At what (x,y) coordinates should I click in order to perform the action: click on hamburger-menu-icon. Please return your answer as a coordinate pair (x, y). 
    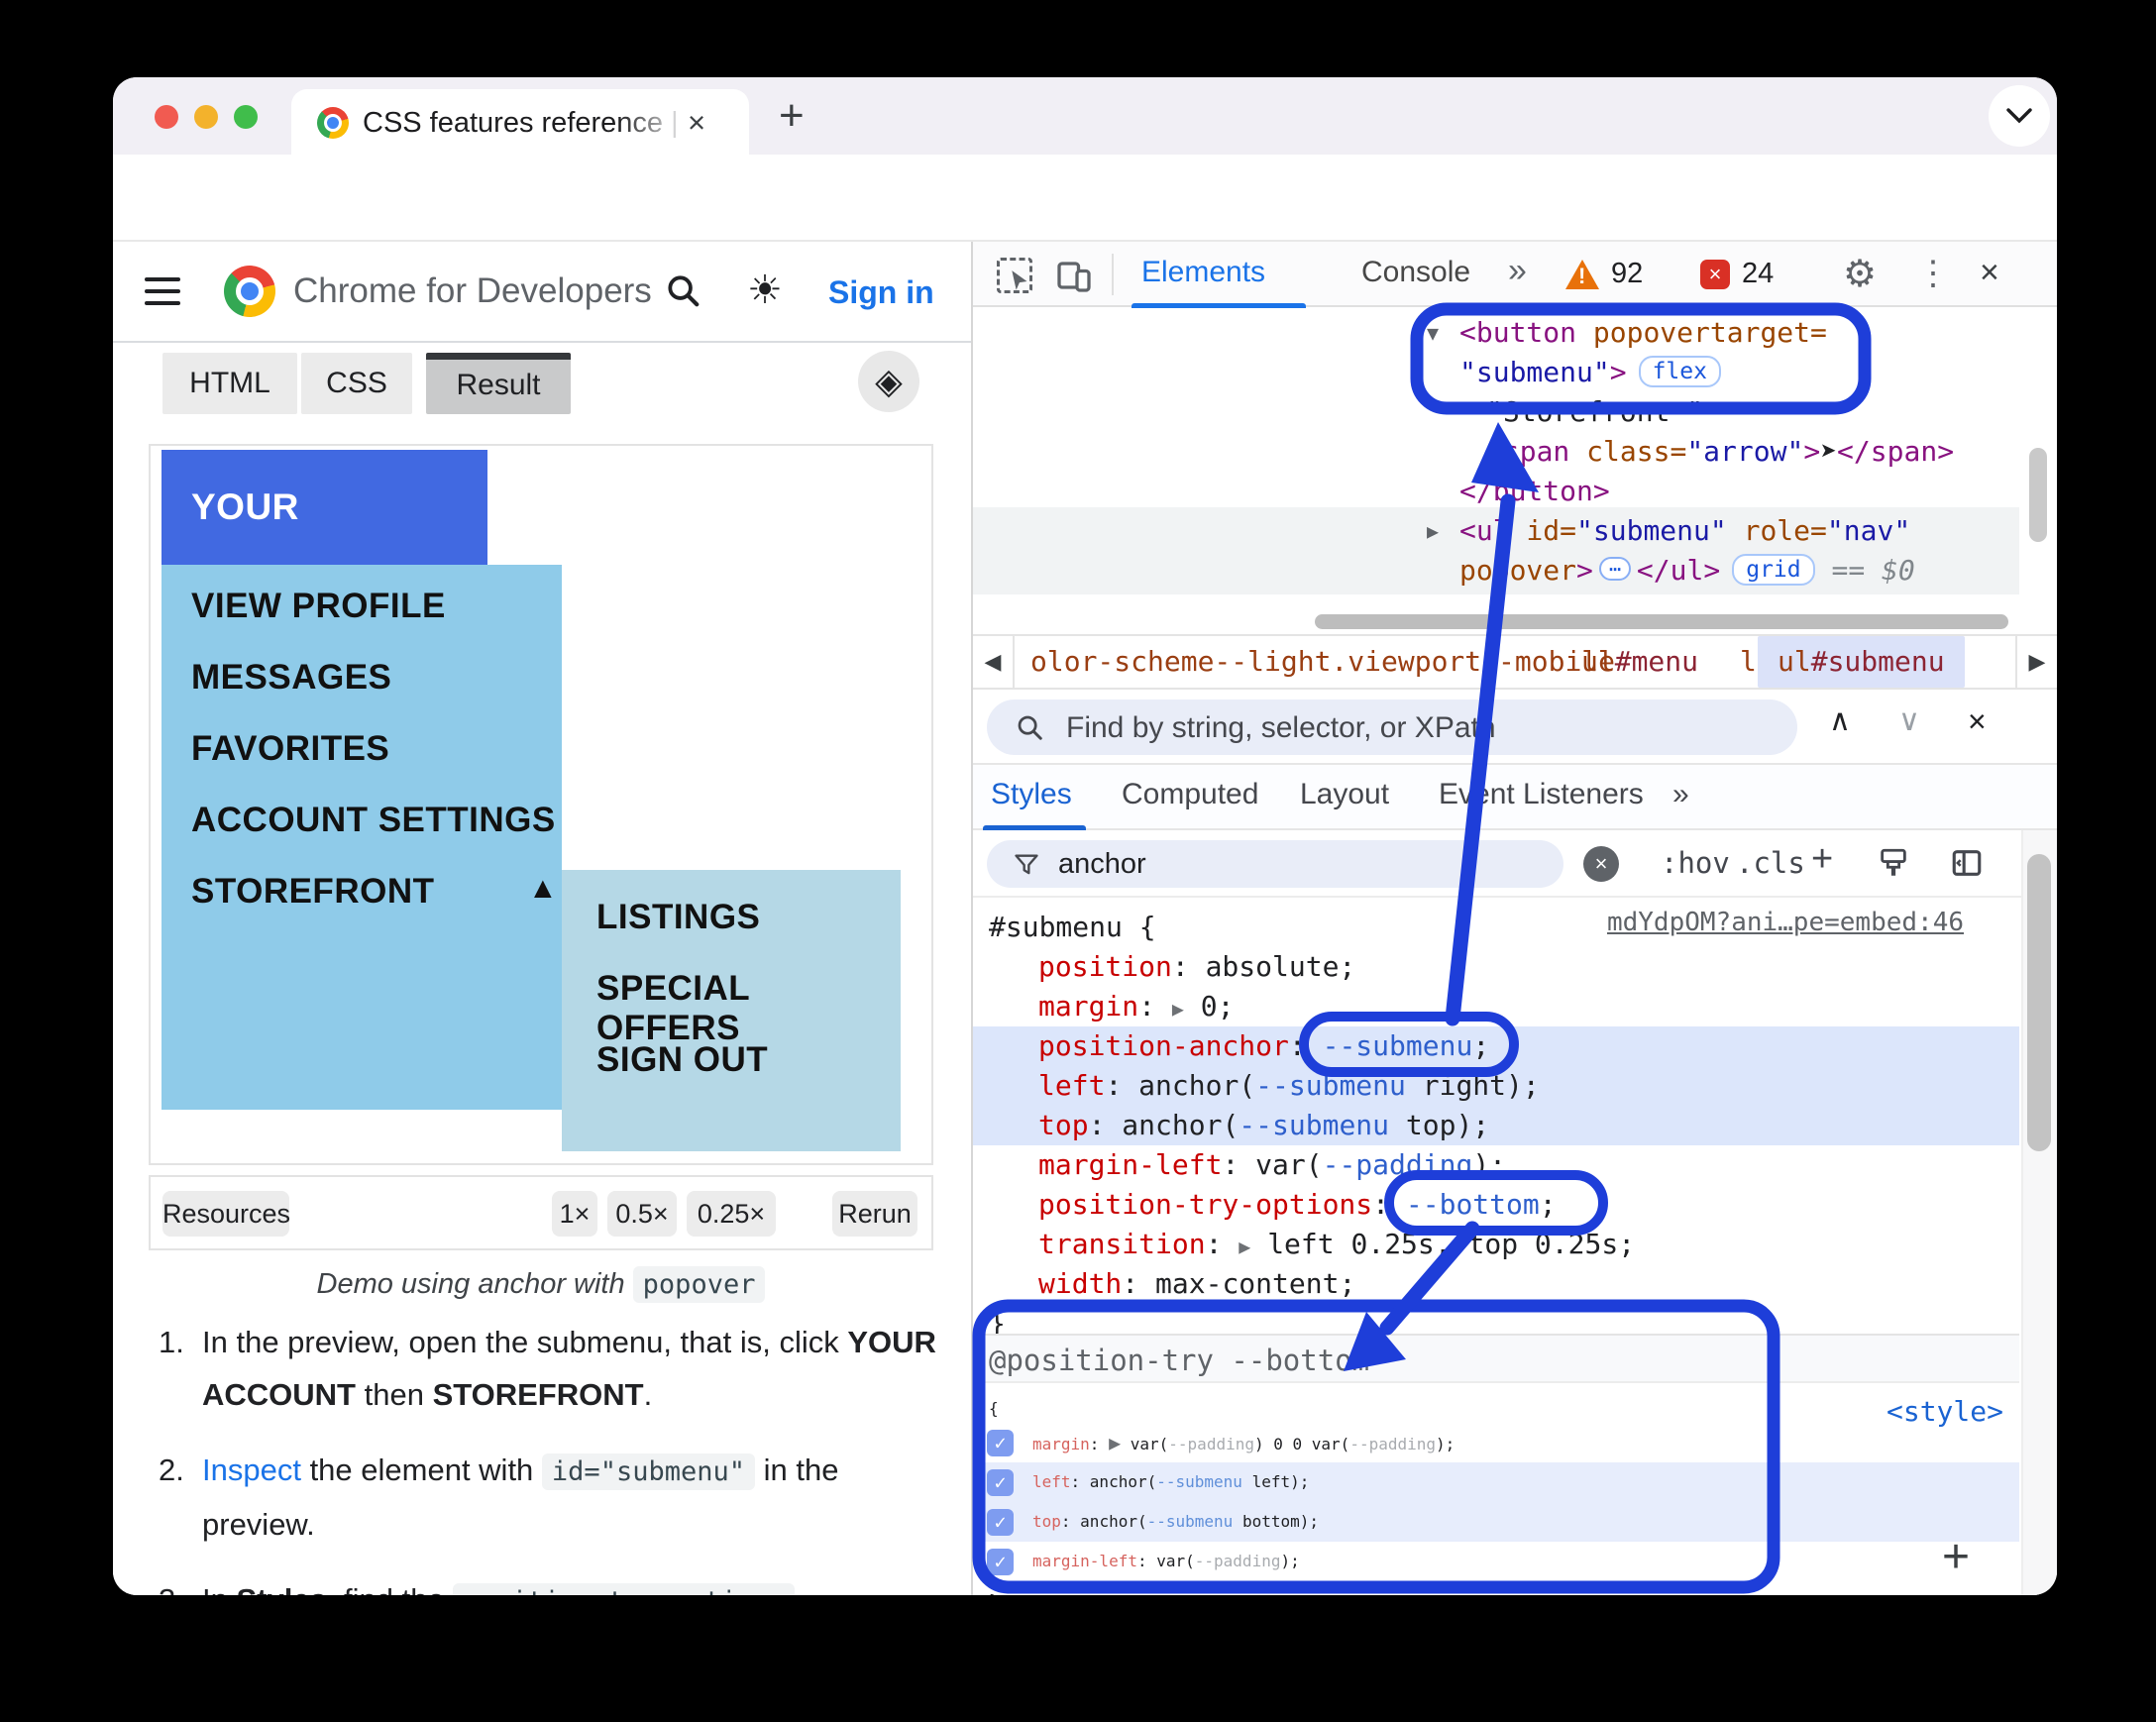
    Looking at the image, I should click on (163, 292).